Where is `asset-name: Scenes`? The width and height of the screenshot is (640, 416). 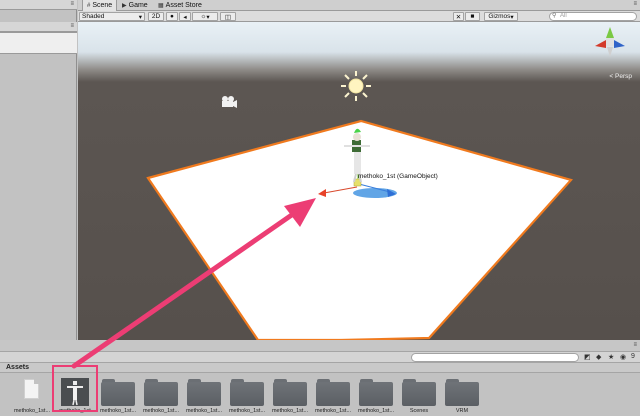
asset-name: Scenes is located at coordinates (419, 411).